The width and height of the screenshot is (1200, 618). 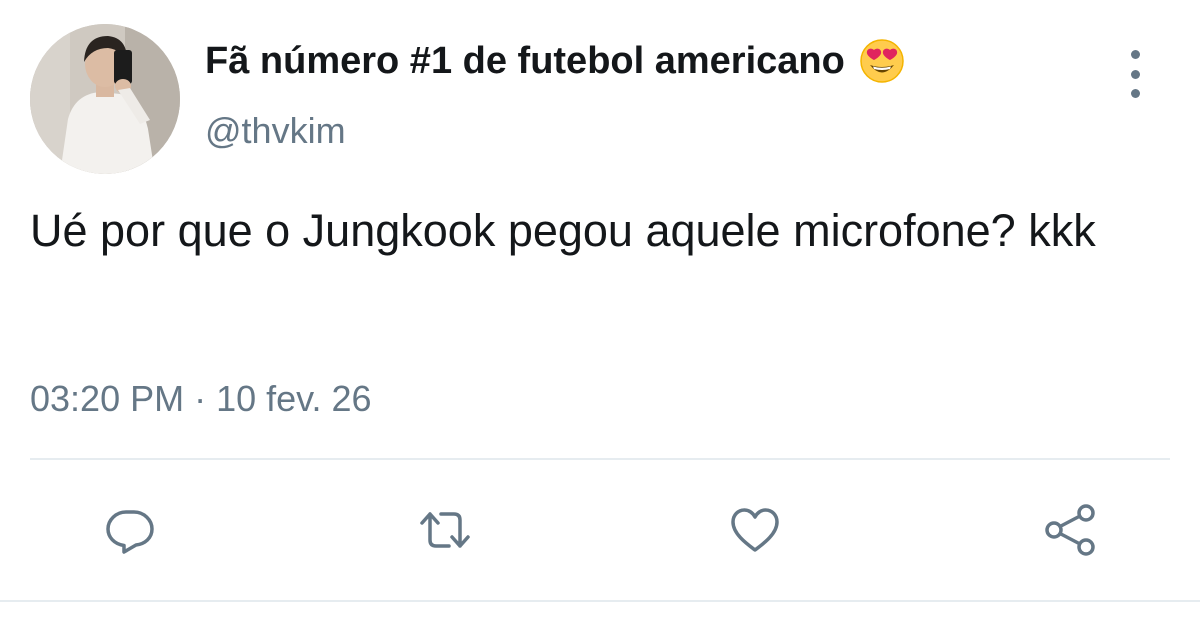 I want to click on retweet-button, so click(x=445, y=530).